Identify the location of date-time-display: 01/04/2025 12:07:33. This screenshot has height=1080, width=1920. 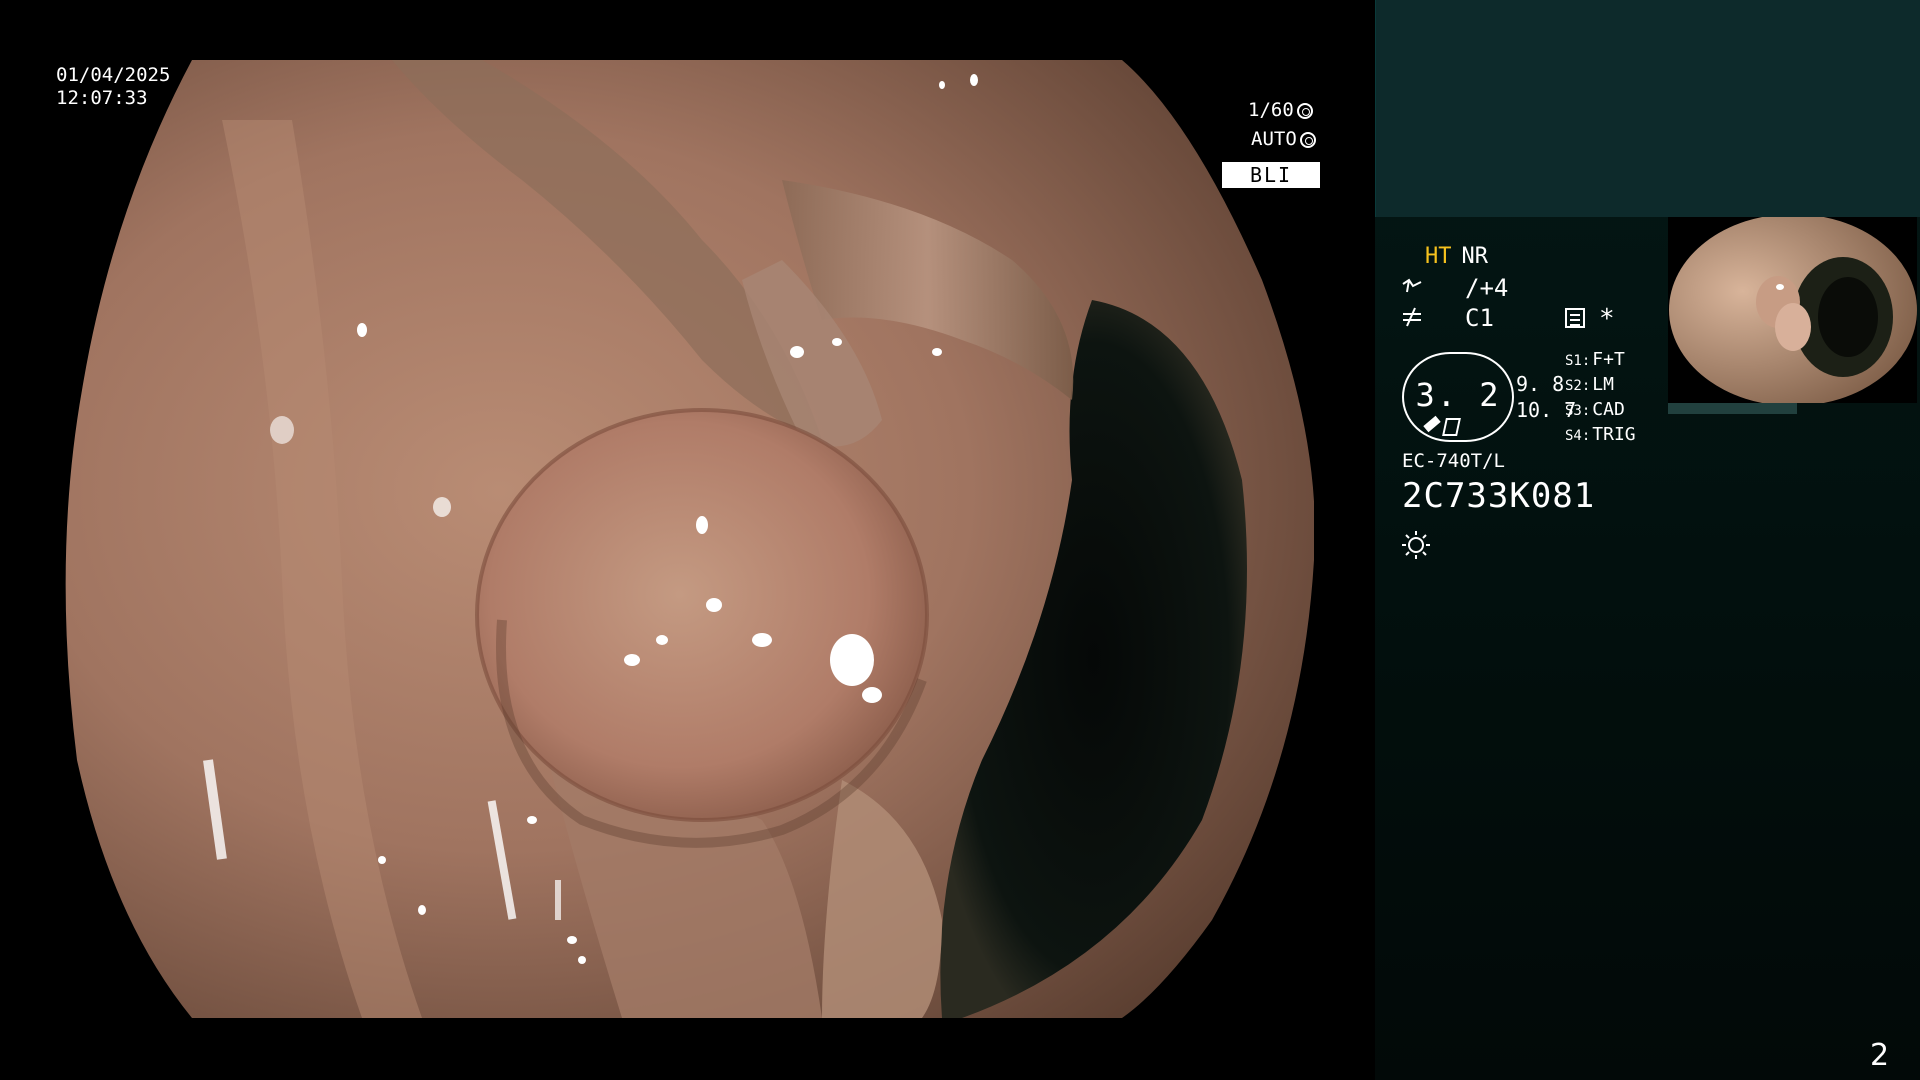
(113, 87).